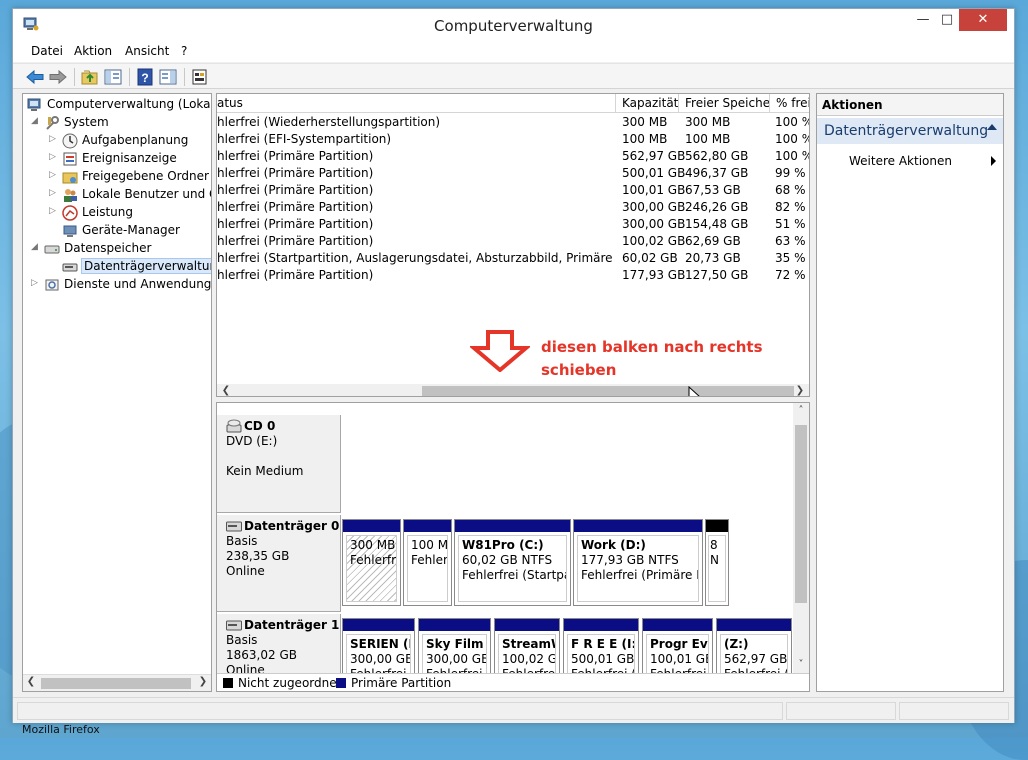 The height and width of the screenshot is (760, 1028). What do you see at coordinates (513, 76) in the screenshot?
I see `toolbar: ?` at bounding box center [513, 76].